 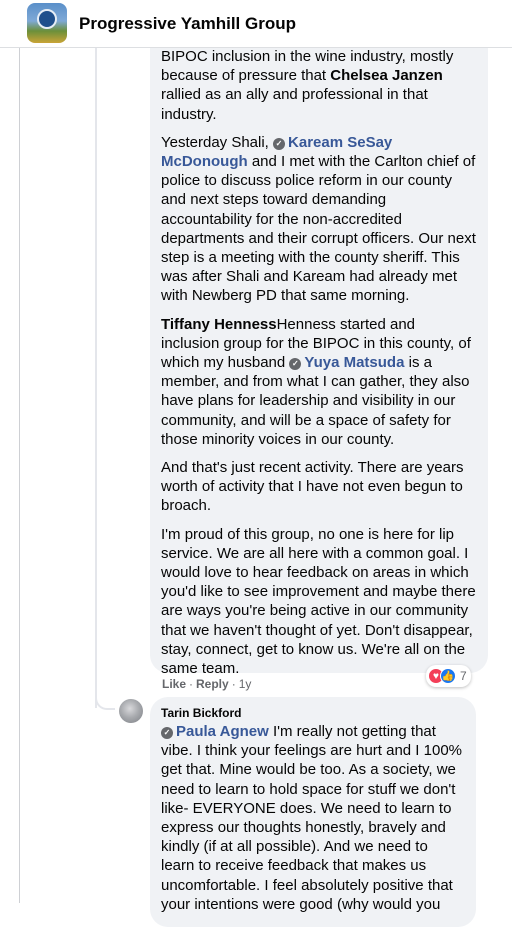 I want to click on like-icon: 👍, so click(x=448, y=676).